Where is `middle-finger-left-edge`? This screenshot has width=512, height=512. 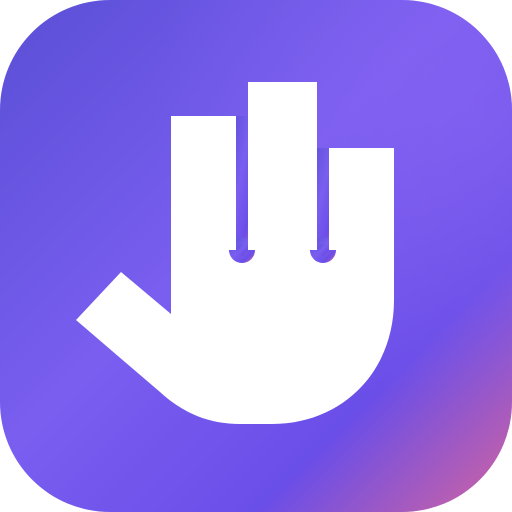
middle-finger-left-edge is located at coordinates (232, 183).